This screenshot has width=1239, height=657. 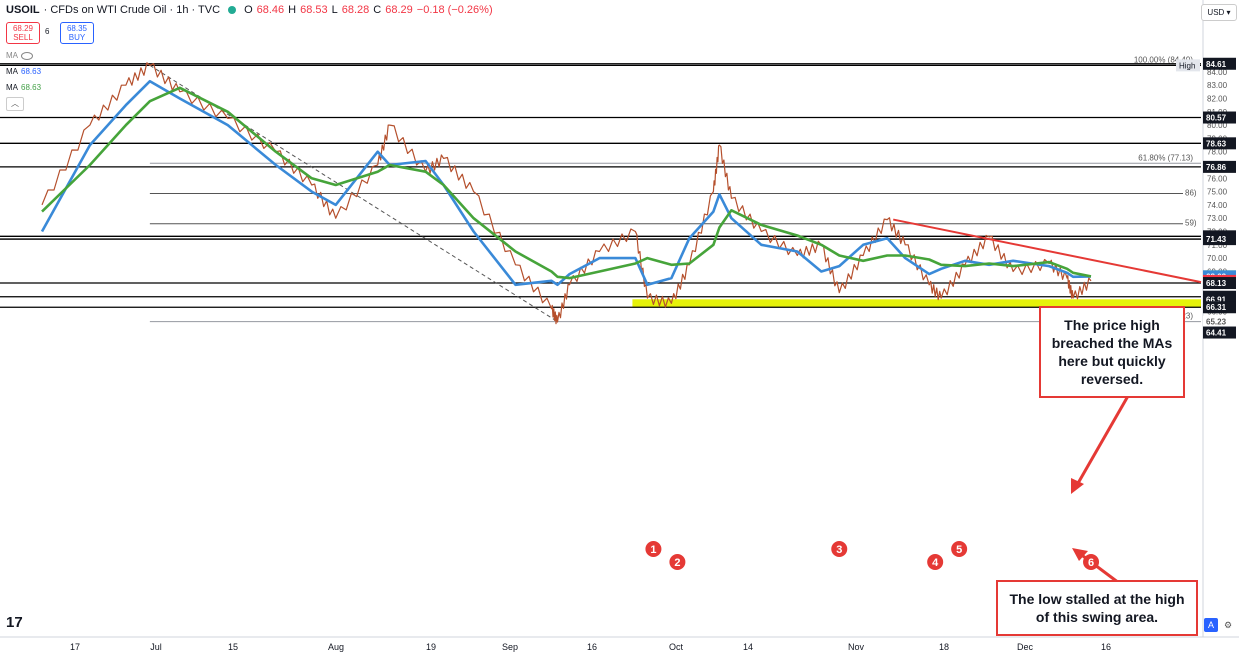 I want to click on sell-price: 68.29, so click(x=23, y=28).